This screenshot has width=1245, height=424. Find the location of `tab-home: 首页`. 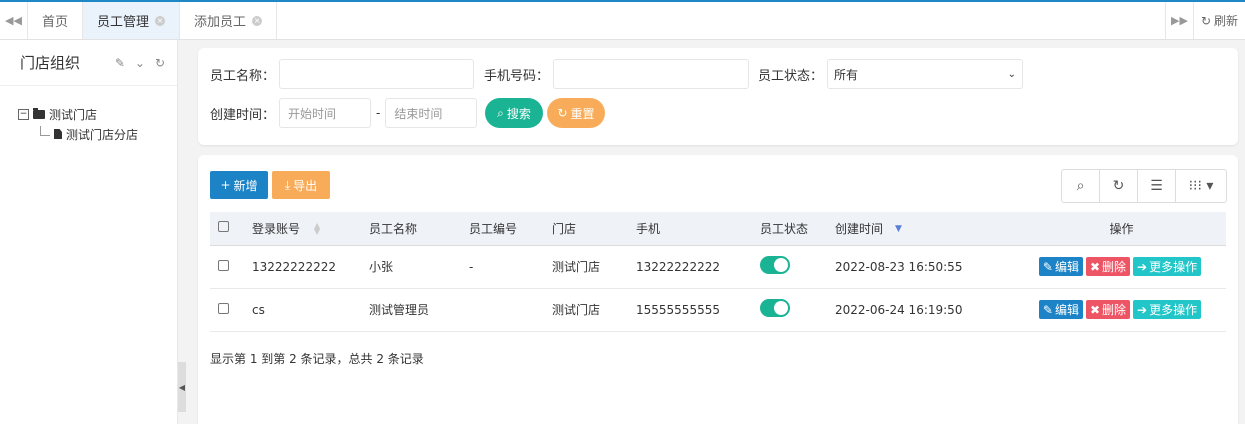

tab-home: 首页 is located at coordinates (56, 20).